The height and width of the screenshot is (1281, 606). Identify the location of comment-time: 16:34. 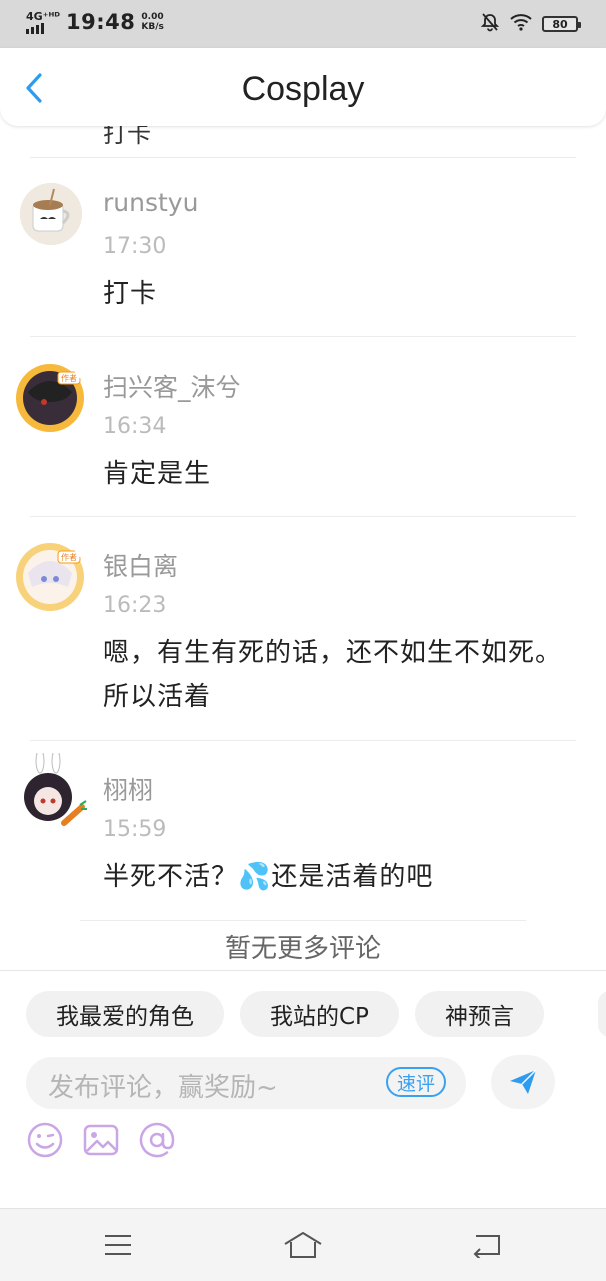
(135, 426).